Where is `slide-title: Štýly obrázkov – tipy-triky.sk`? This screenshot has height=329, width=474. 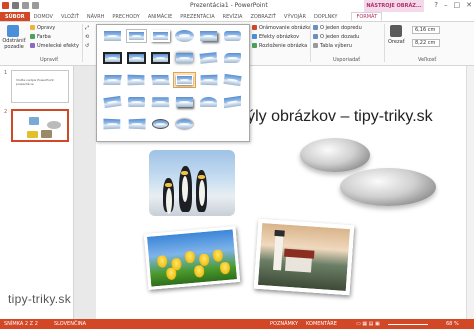 slide-title: Štýly obrázkov – tipy-triky.sk is located at coordinates (332, 117).